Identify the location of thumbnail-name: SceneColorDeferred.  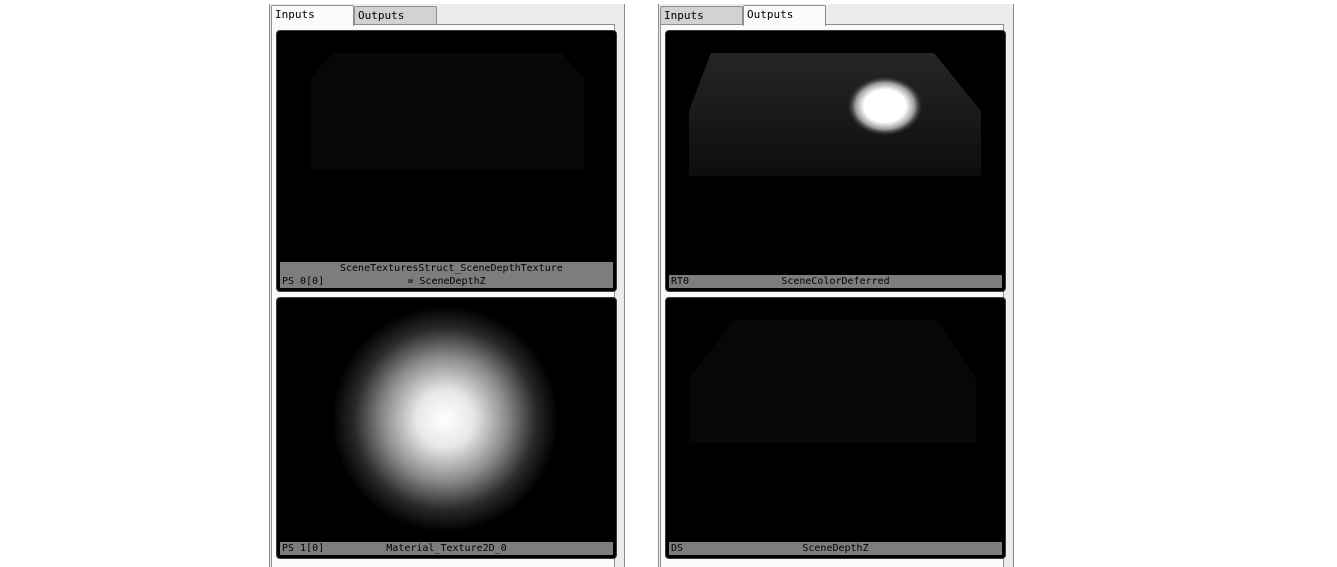
(835, 281).